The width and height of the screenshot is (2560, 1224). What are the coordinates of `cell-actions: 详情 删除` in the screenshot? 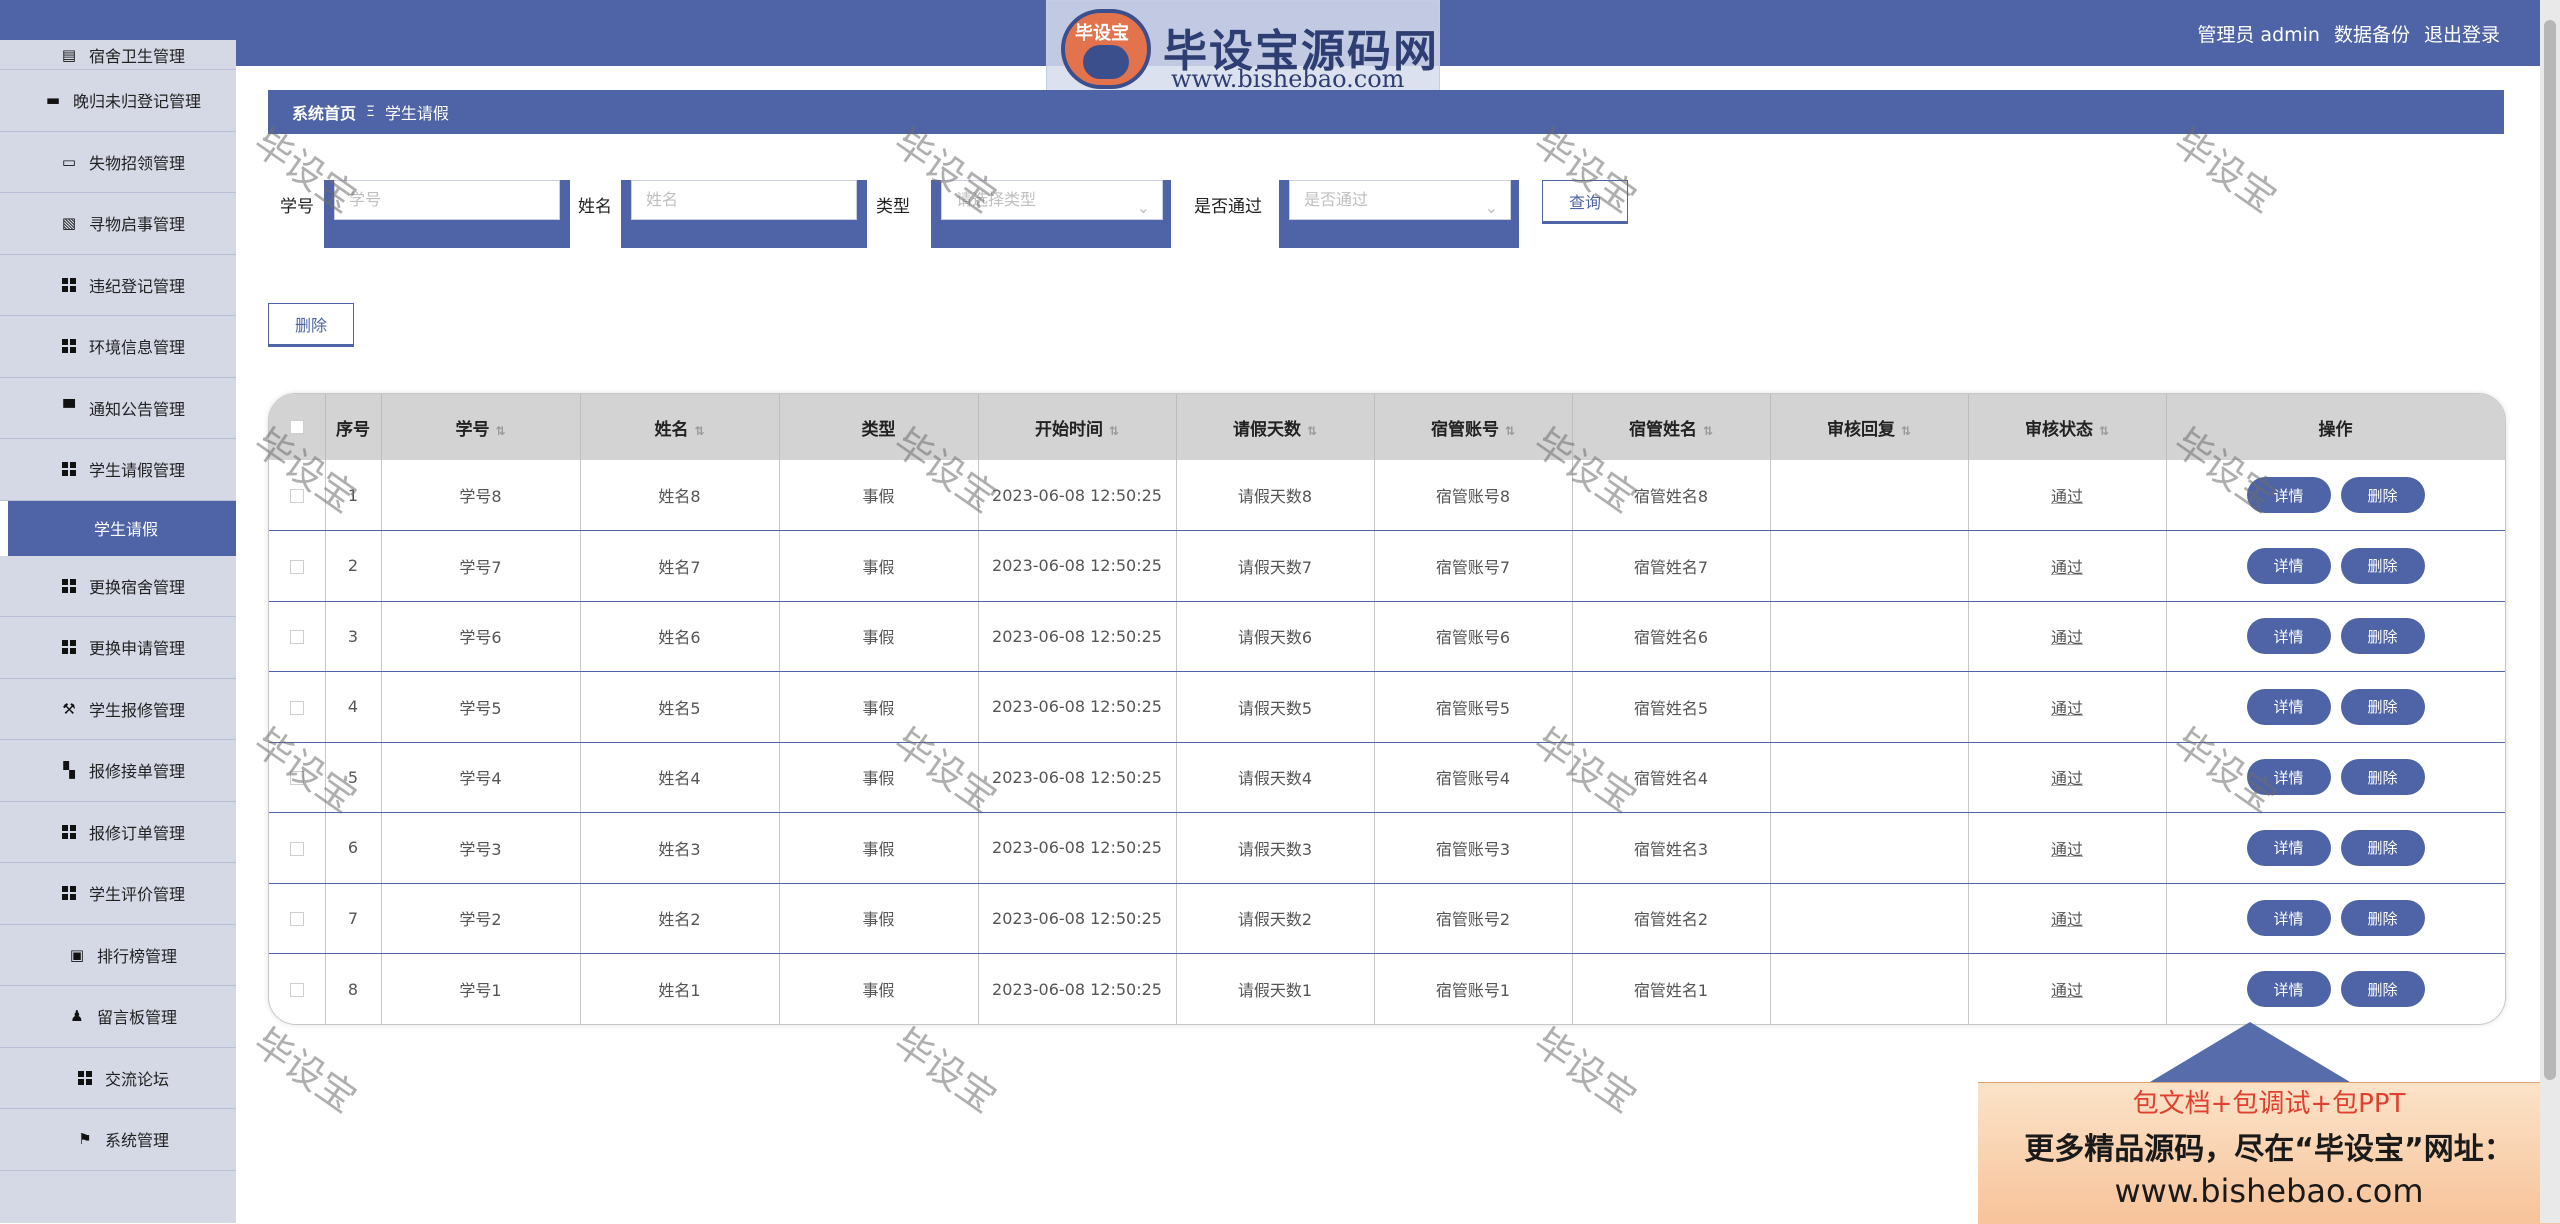 It's located at (2335, 777).